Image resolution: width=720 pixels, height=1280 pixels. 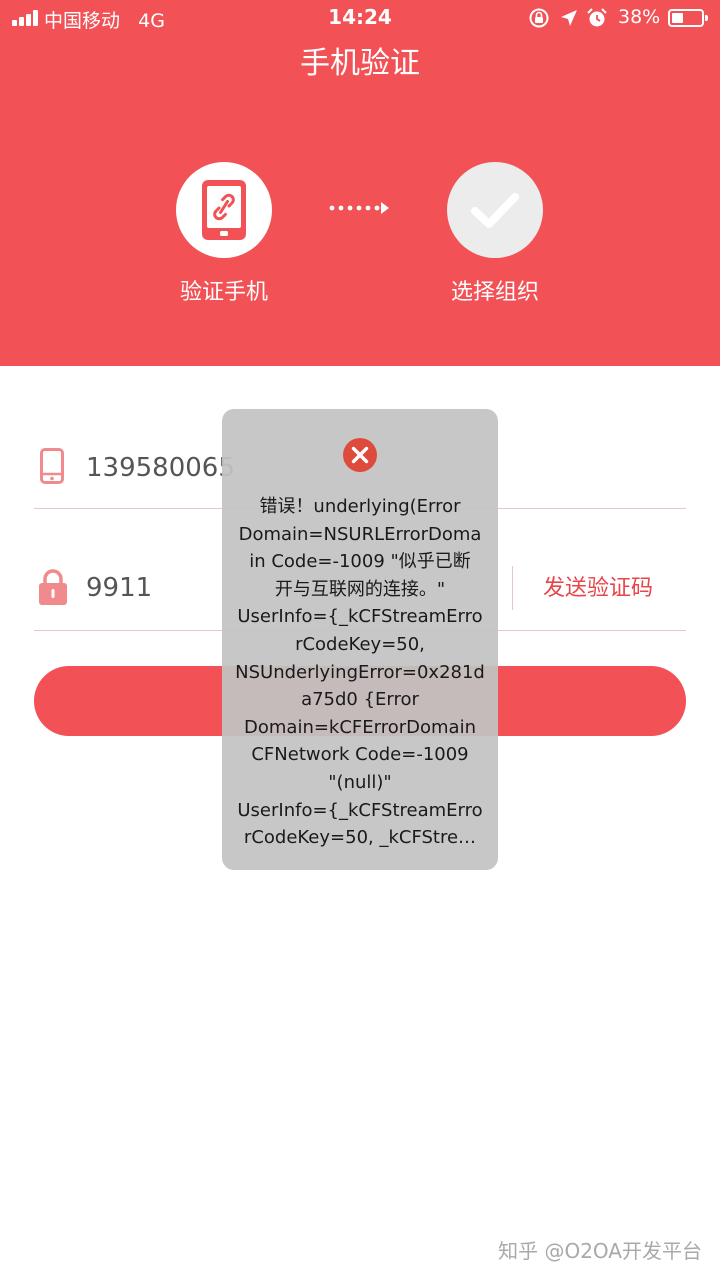 I want to click on status-bar: 中国移动 4G 14:24 38%, so click(x=360, y=18).